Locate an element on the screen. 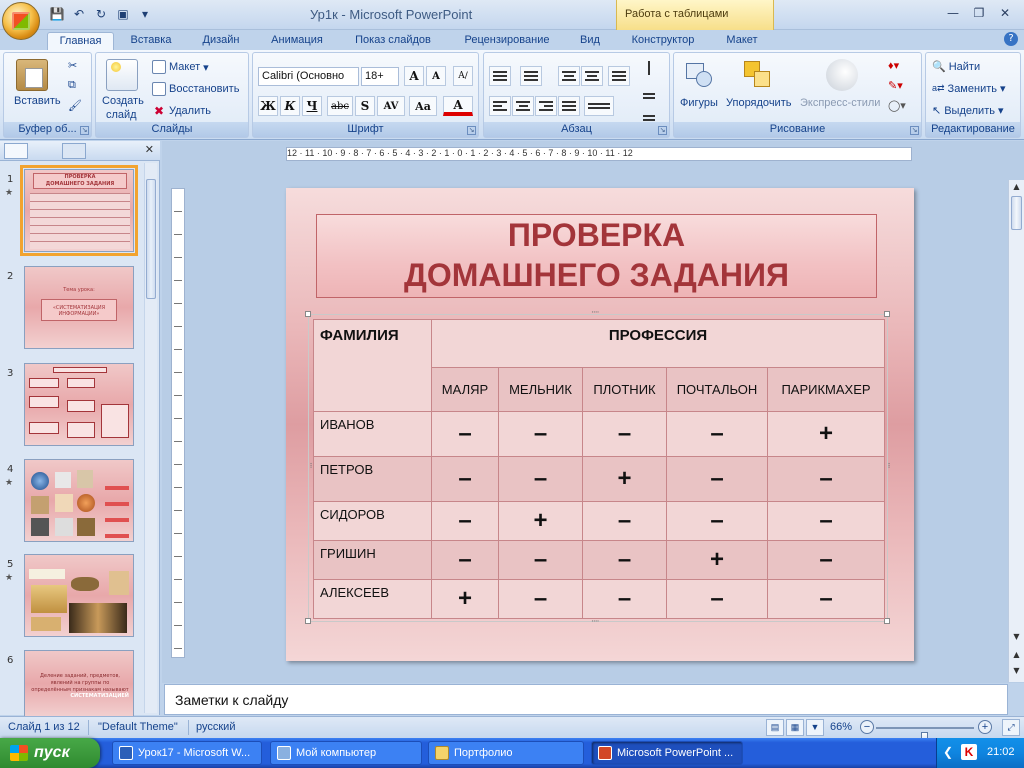  scroll-down-icon: ▼ is located at coordinates (1016, 638).